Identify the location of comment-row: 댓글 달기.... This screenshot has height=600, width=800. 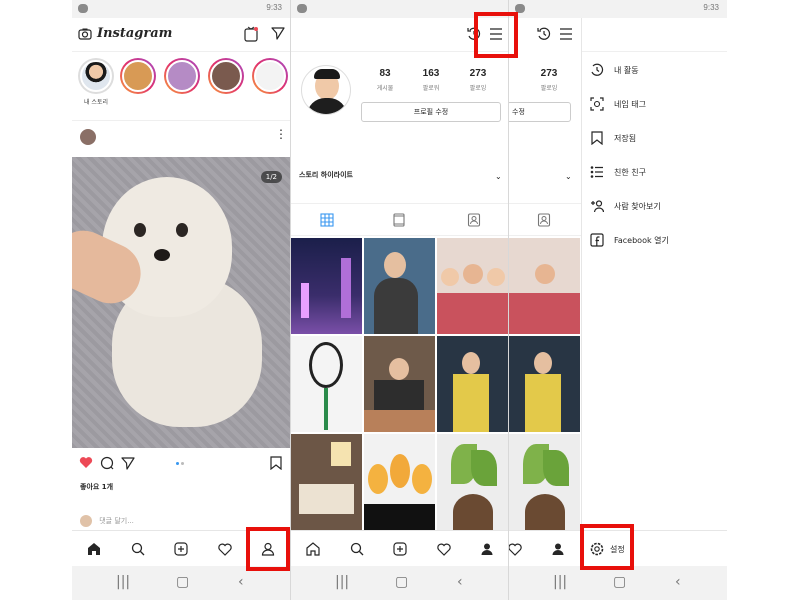
(107, 521).